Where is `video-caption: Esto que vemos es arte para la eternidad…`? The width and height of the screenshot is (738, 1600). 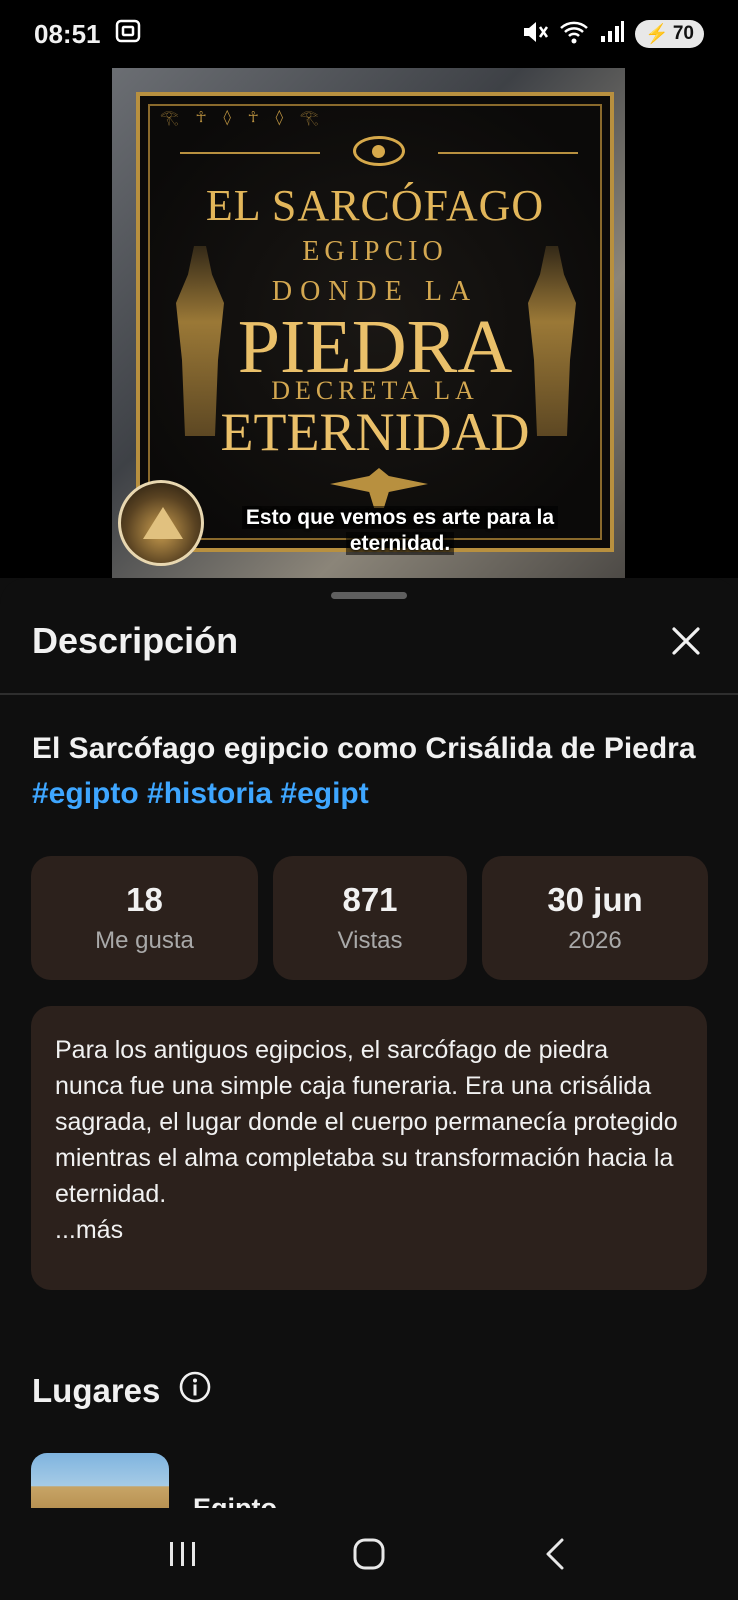
video-caption: Esto que vemos es arte para la eternidad… is located at coordinates (400, 531).